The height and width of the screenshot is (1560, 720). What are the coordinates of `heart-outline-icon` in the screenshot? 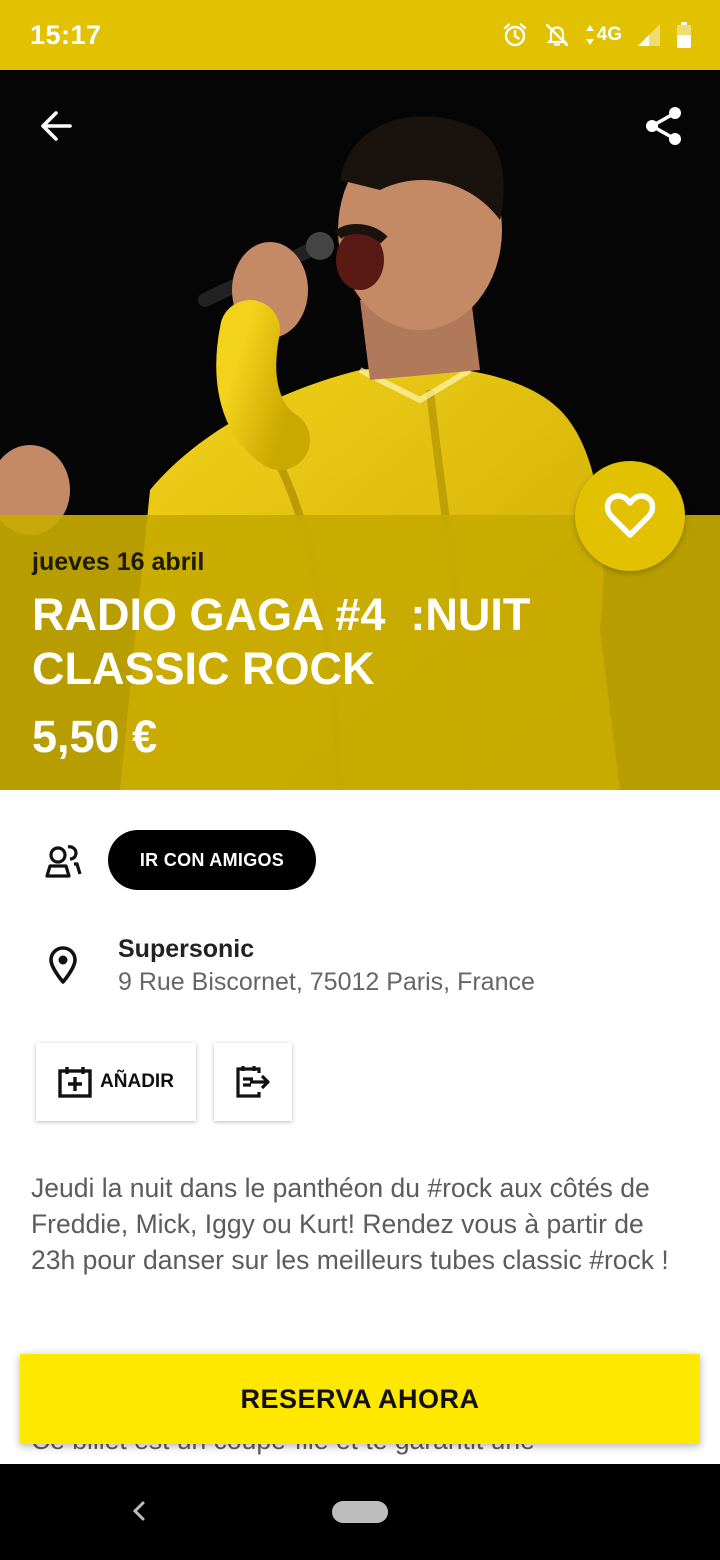 It's located at (630, 515).